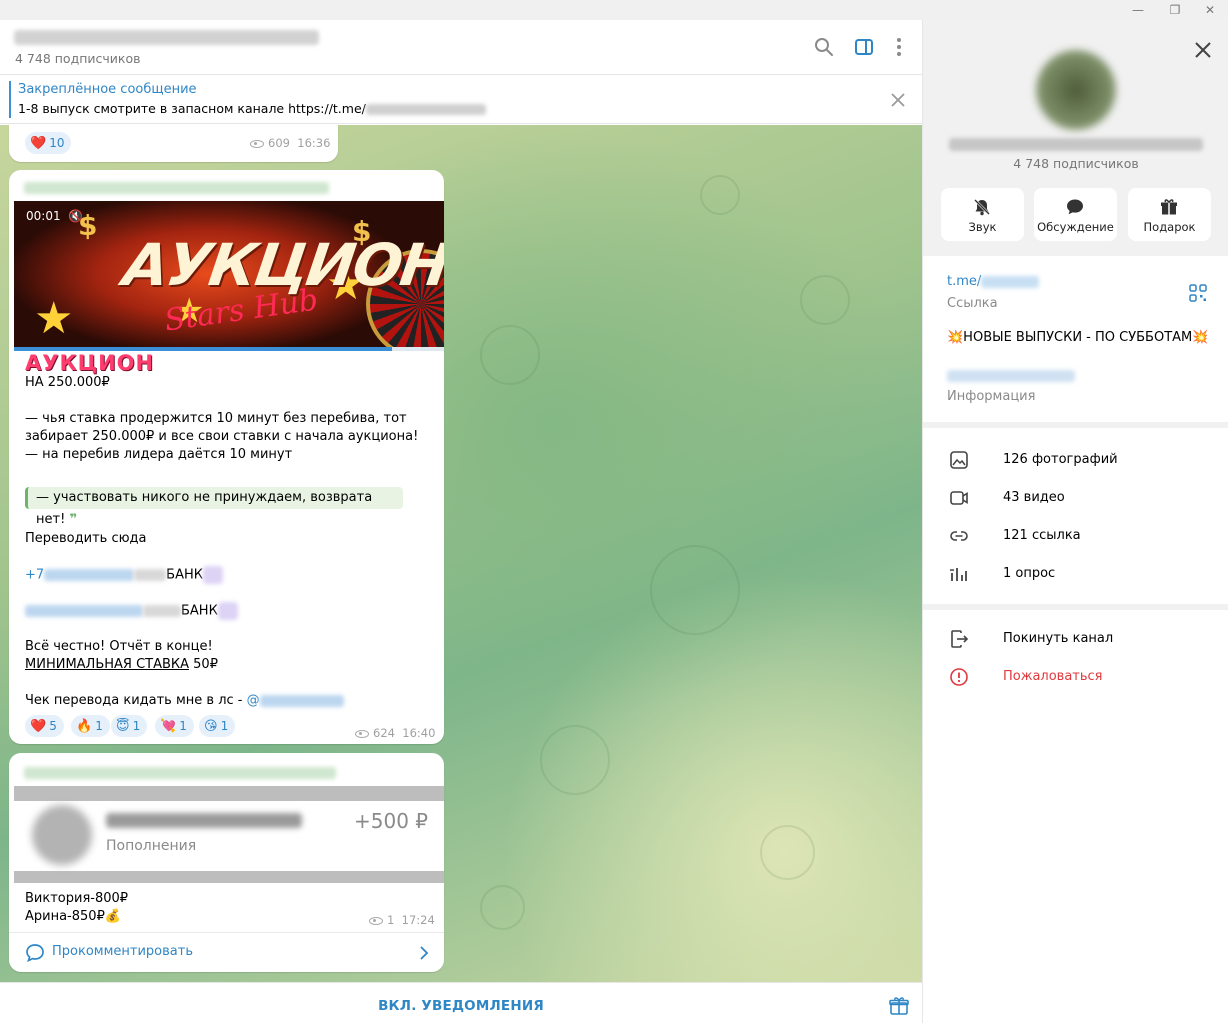  Describe the element at coordinates (73, 916) in the screenshot. I see `message-line: Арина-850₽💰` at that location.